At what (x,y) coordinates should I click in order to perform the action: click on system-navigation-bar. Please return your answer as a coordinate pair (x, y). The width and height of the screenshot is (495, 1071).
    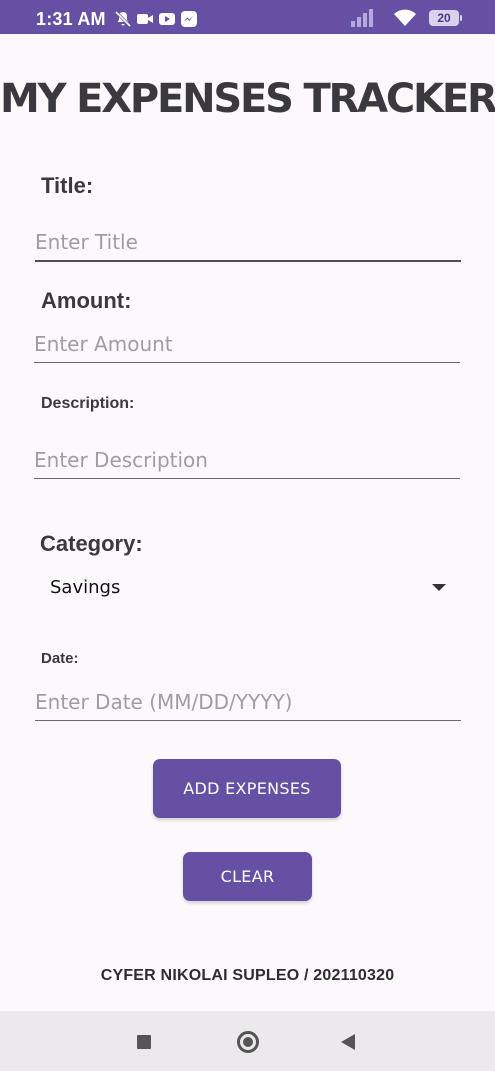
    Looking at the image, I should click on (247, 1041).